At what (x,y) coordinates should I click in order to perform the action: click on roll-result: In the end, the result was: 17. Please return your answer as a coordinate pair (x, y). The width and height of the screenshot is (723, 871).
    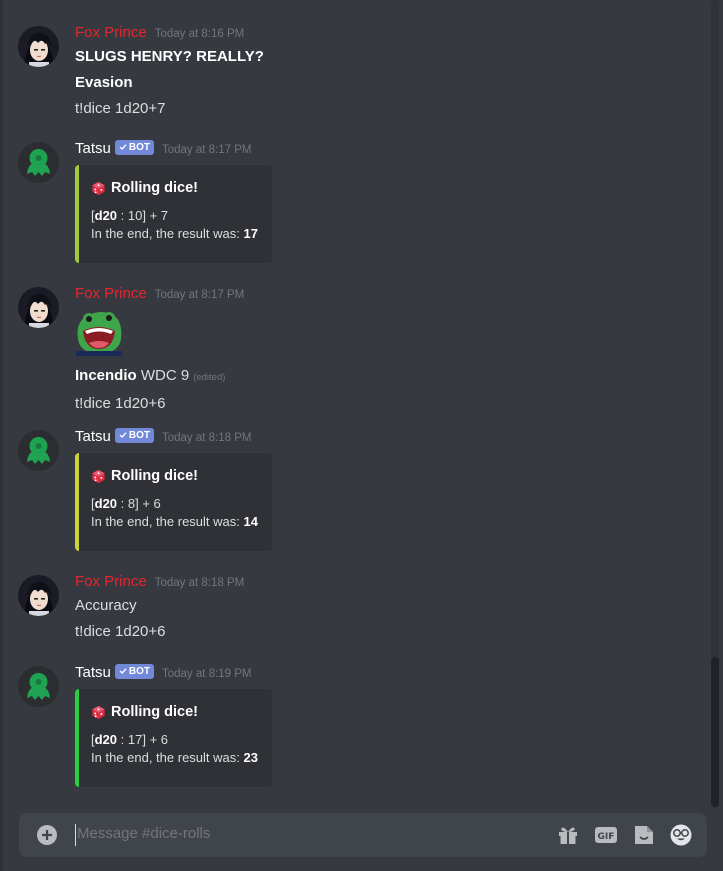
    Looking at the image, I should click on (175, 234).